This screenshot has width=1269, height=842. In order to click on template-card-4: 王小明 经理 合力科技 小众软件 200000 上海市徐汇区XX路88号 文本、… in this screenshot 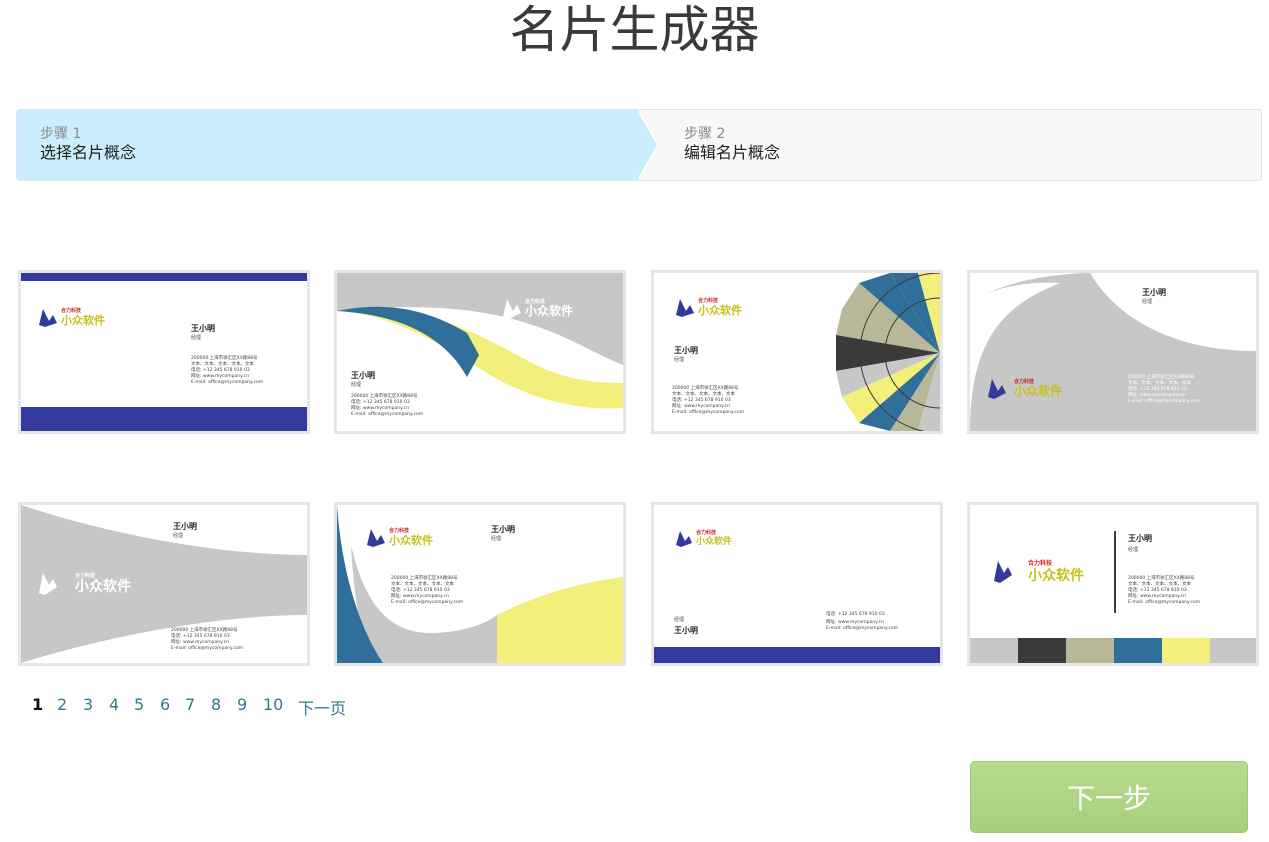, I will do `click(1113, 352)`.